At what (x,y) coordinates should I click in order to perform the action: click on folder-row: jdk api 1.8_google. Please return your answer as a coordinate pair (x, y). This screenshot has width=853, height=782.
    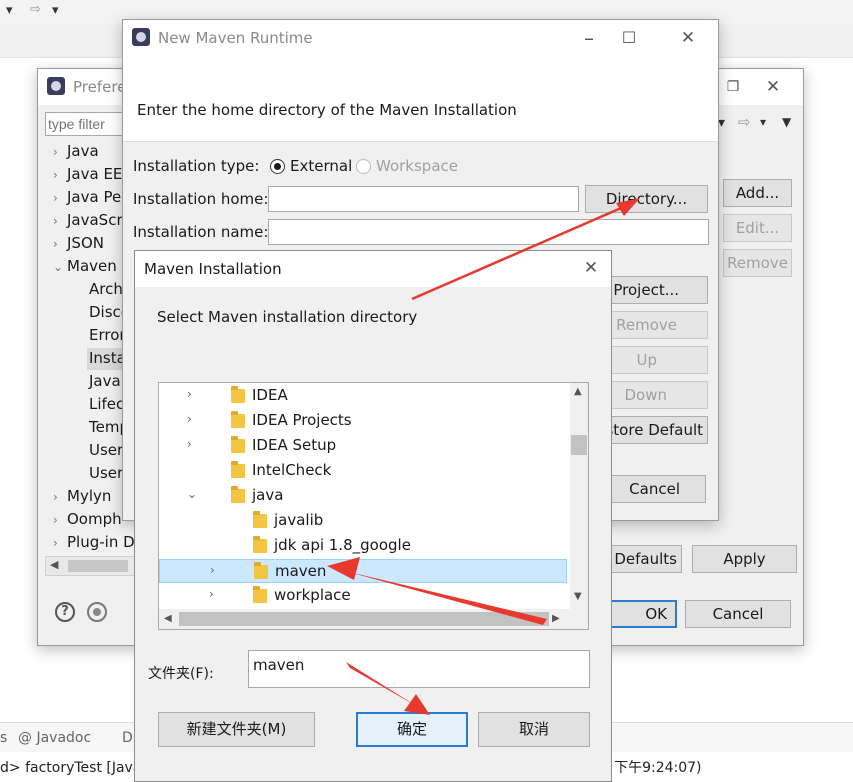
    Looking at the image, I should click on (363, 546).